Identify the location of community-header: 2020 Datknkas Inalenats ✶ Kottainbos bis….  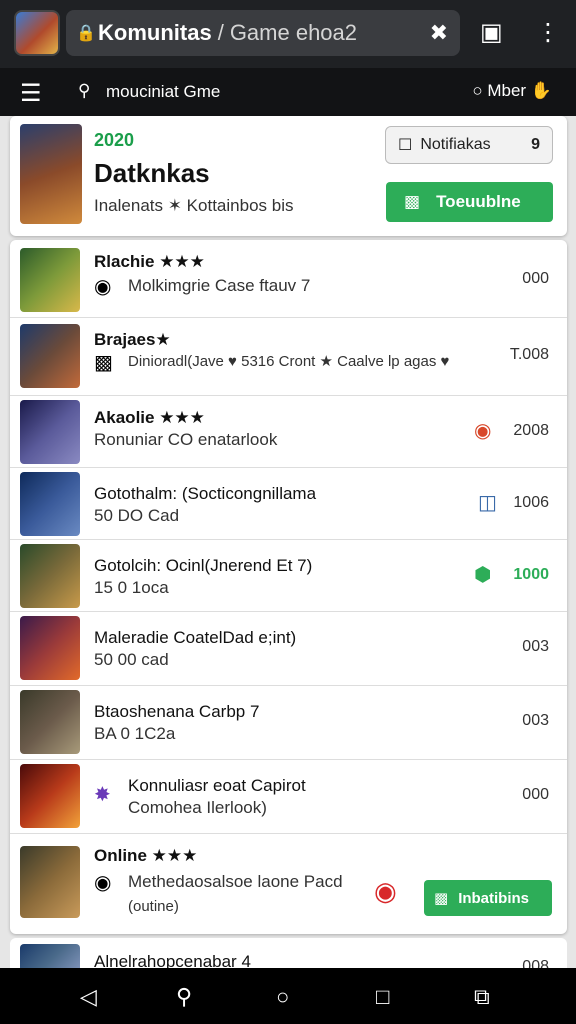
(288, 176).